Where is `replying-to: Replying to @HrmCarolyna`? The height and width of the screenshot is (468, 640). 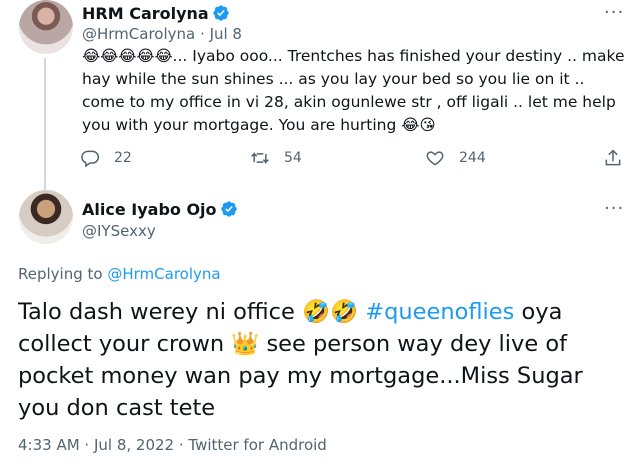 replying-to: Replying to @HrmCarolyna is located at coordinates (119, 274).